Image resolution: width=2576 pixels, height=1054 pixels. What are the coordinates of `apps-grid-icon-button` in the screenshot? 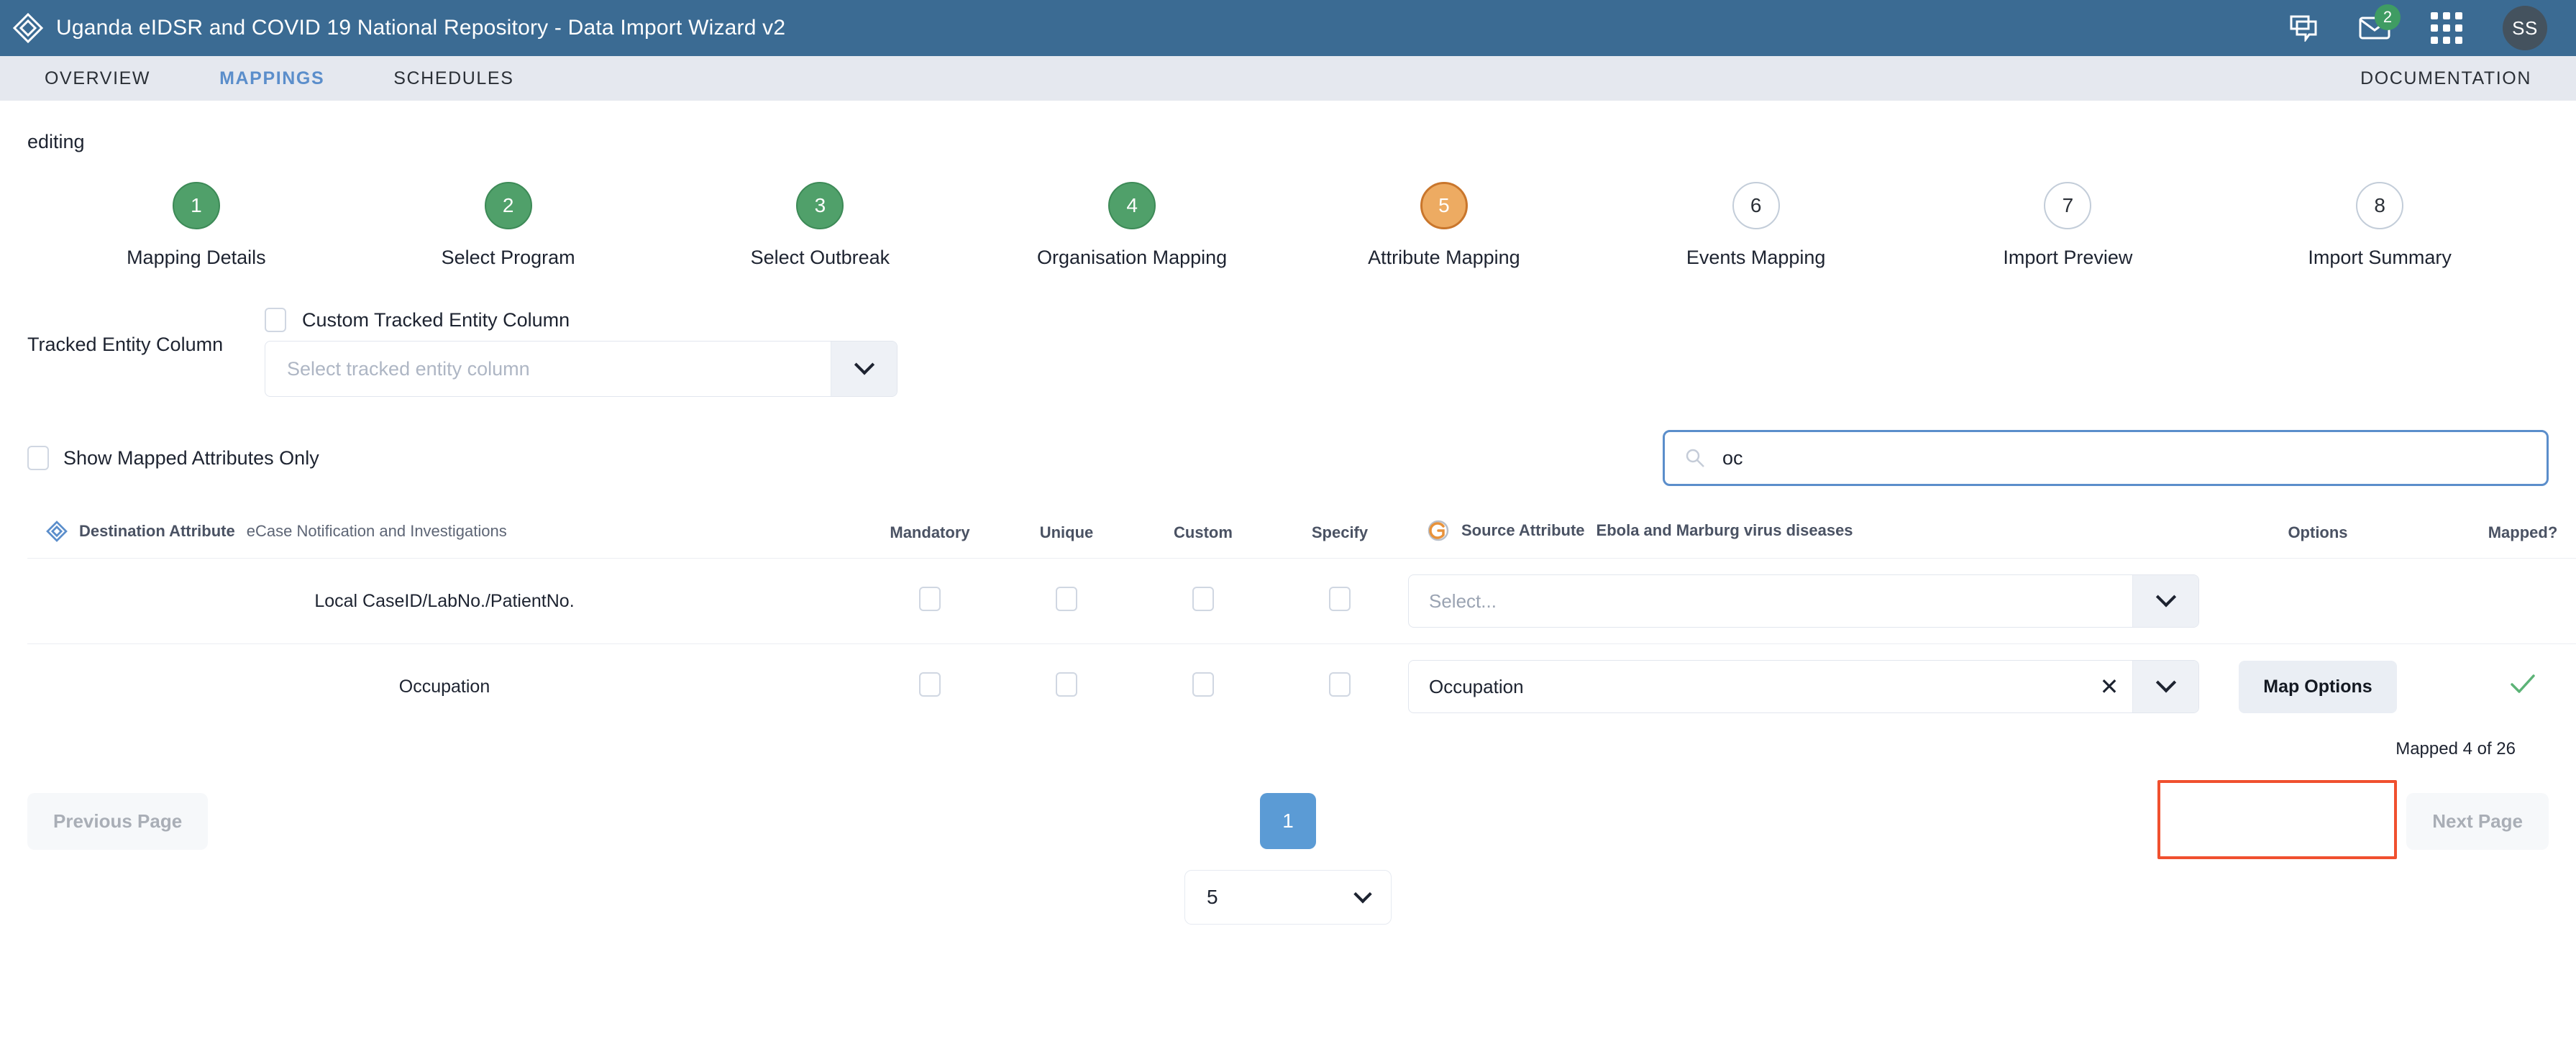 It's located at (2446, 28).